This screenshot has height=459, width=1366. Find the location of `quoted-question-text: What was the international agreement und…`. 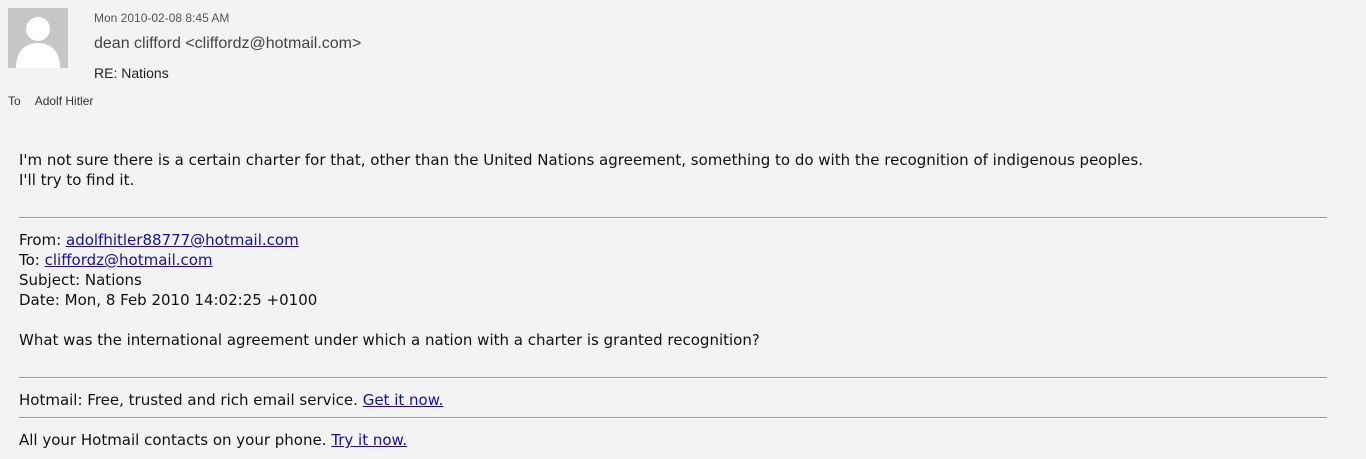

quoted-question-text: What was the international agreement und… is located at coordinates (389, 340).